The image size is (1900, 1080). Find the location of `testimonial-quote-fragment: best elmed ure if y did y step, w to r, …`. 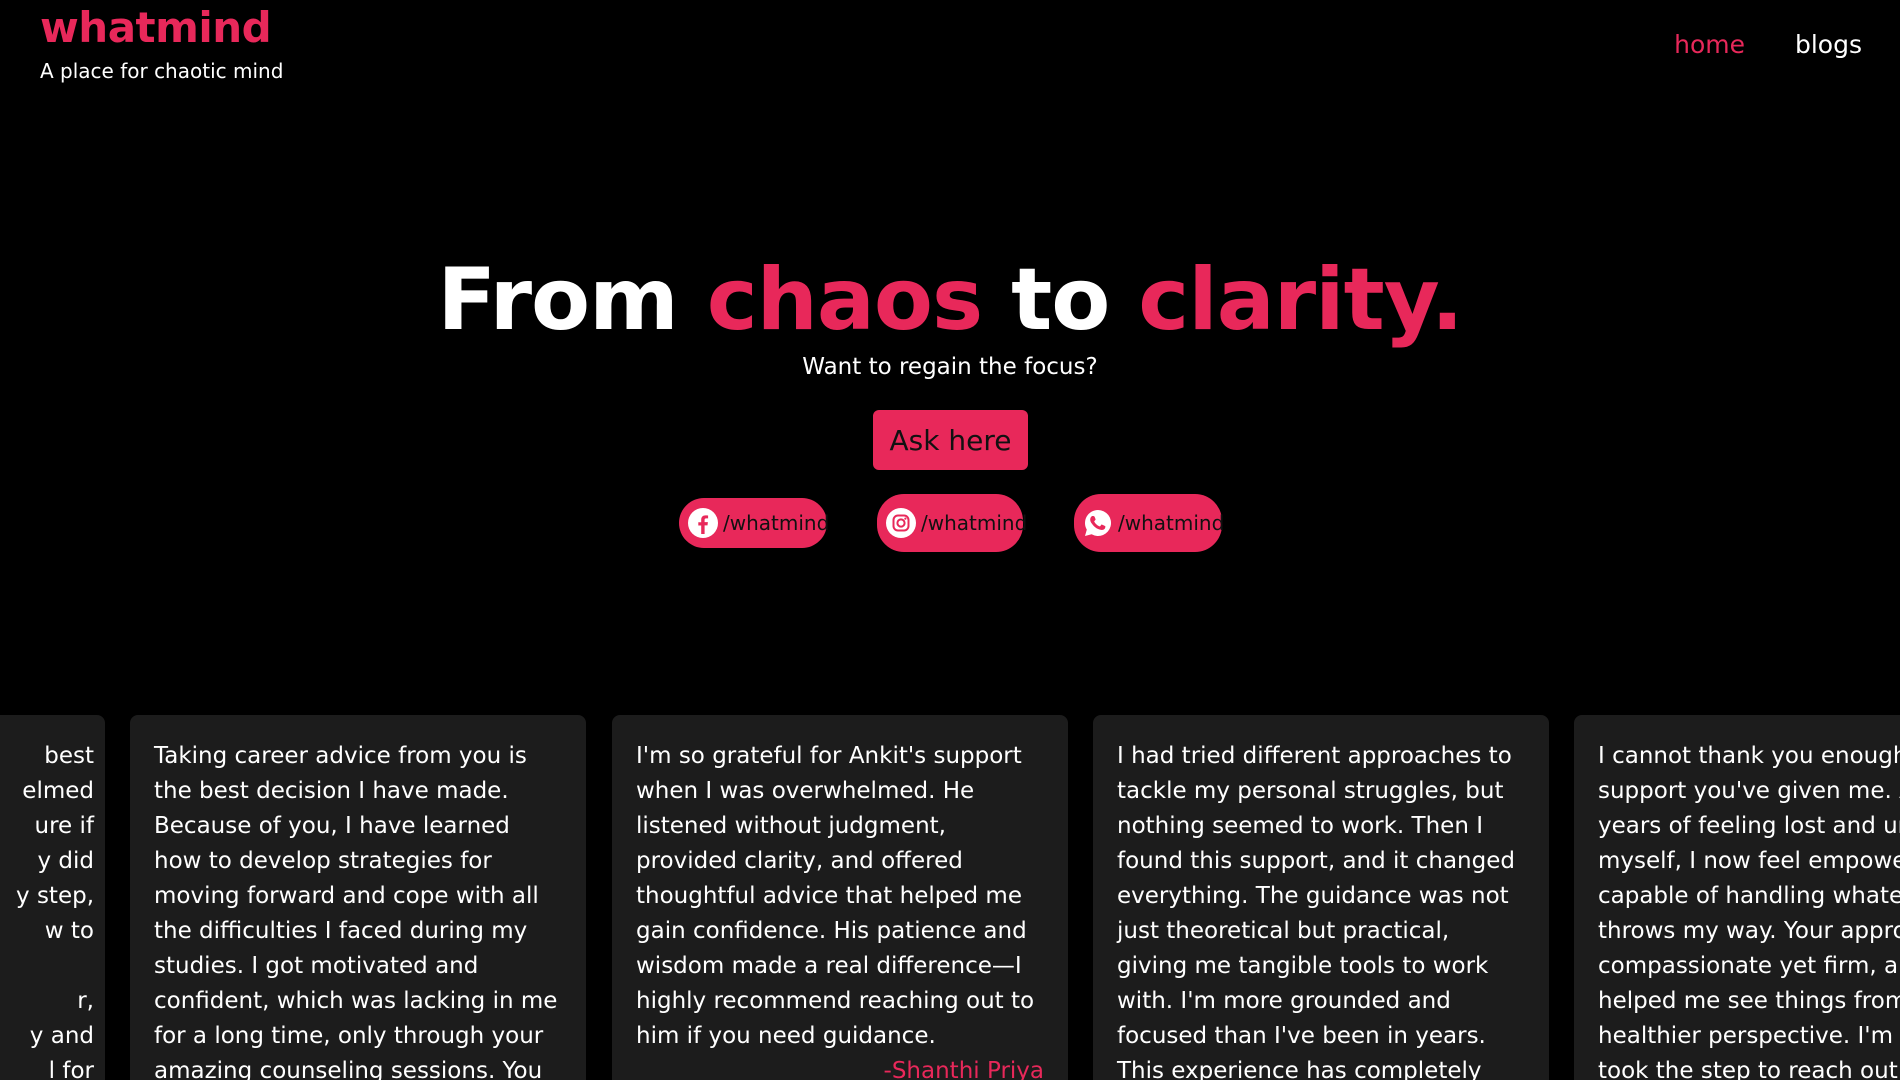

testimonial-quote-fragment: best elmed ure if y did y step, w to r, … is located at coordinates (55, 911).